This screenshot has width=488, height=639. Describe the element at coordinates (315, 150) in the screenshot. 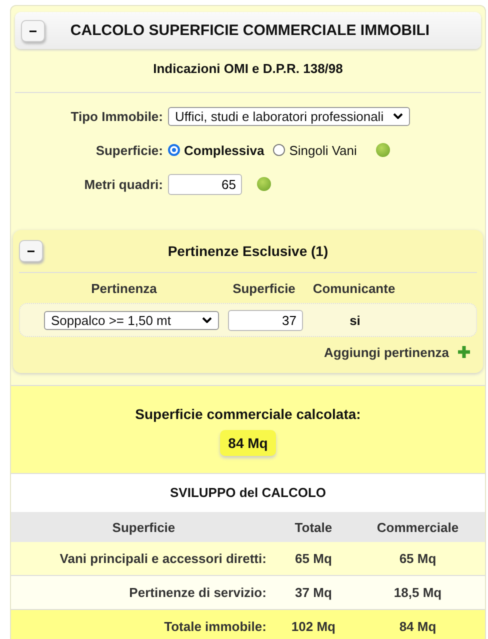

I see `radio-option: Singoli Vani` at that location.